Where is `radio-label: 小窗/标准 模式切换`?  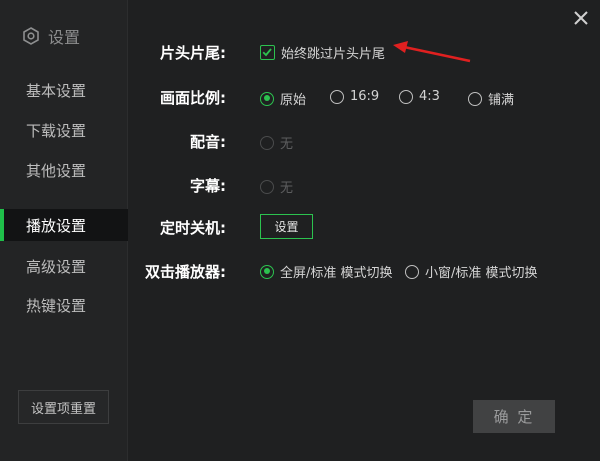 radio-label: 小窗/标准 模式切换 is located at coordinates (481, 273).